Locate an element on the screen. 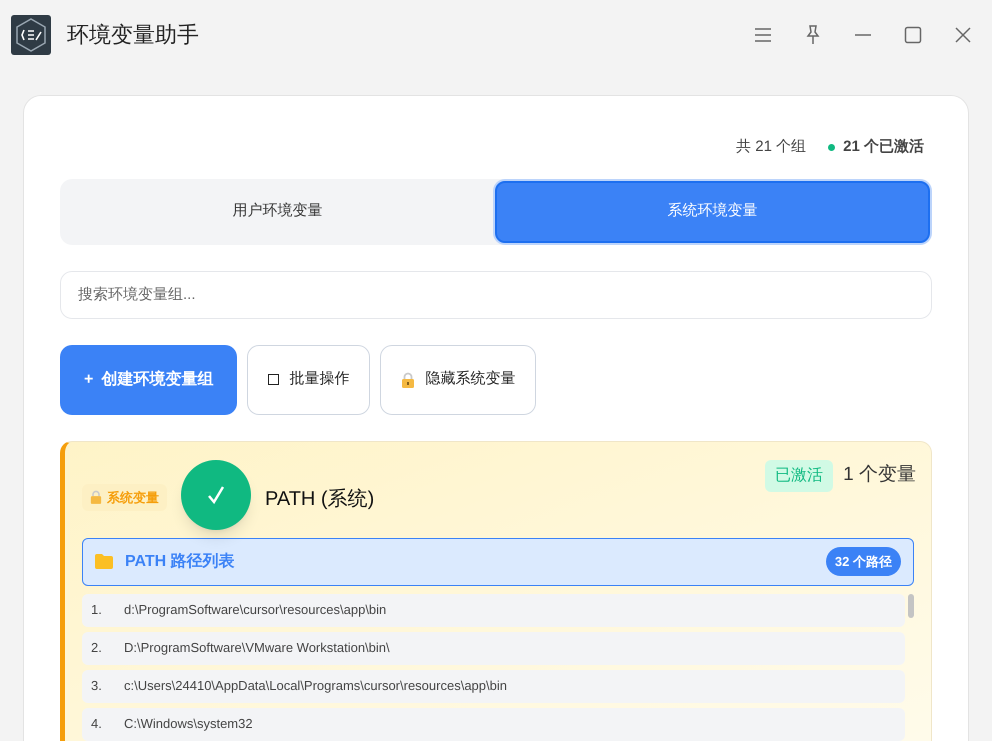 This screenshot has height=741, width=992. scrollbar-thumb is located at coordinates (911, 606).